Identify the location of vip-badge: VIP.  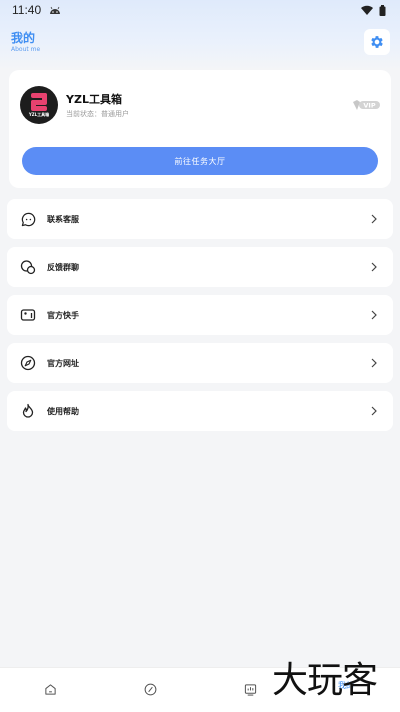
(366, 105).